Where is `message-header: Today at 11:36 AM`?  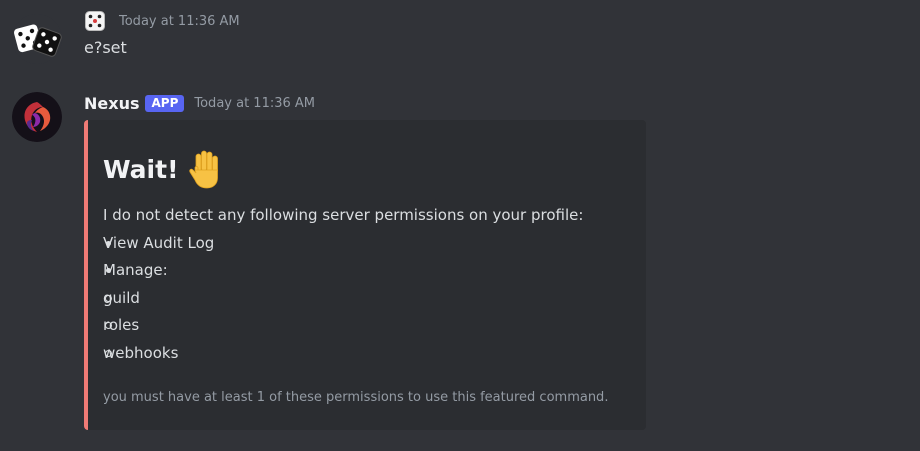
message-header: Today at 11:36 AM is located at coordinates (162, 21).